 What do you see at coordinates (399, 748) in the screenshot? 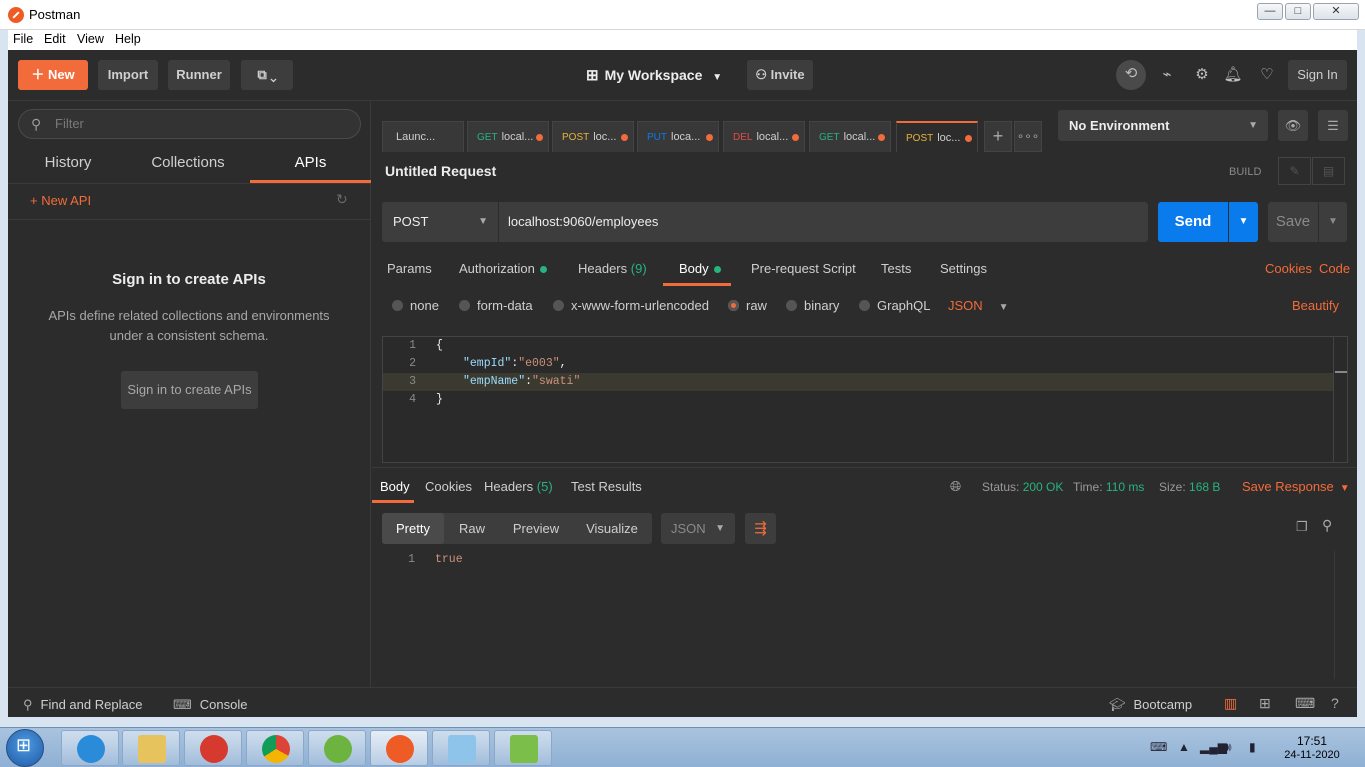
I see `taskbar-postman` at bounding box center [399, 748].